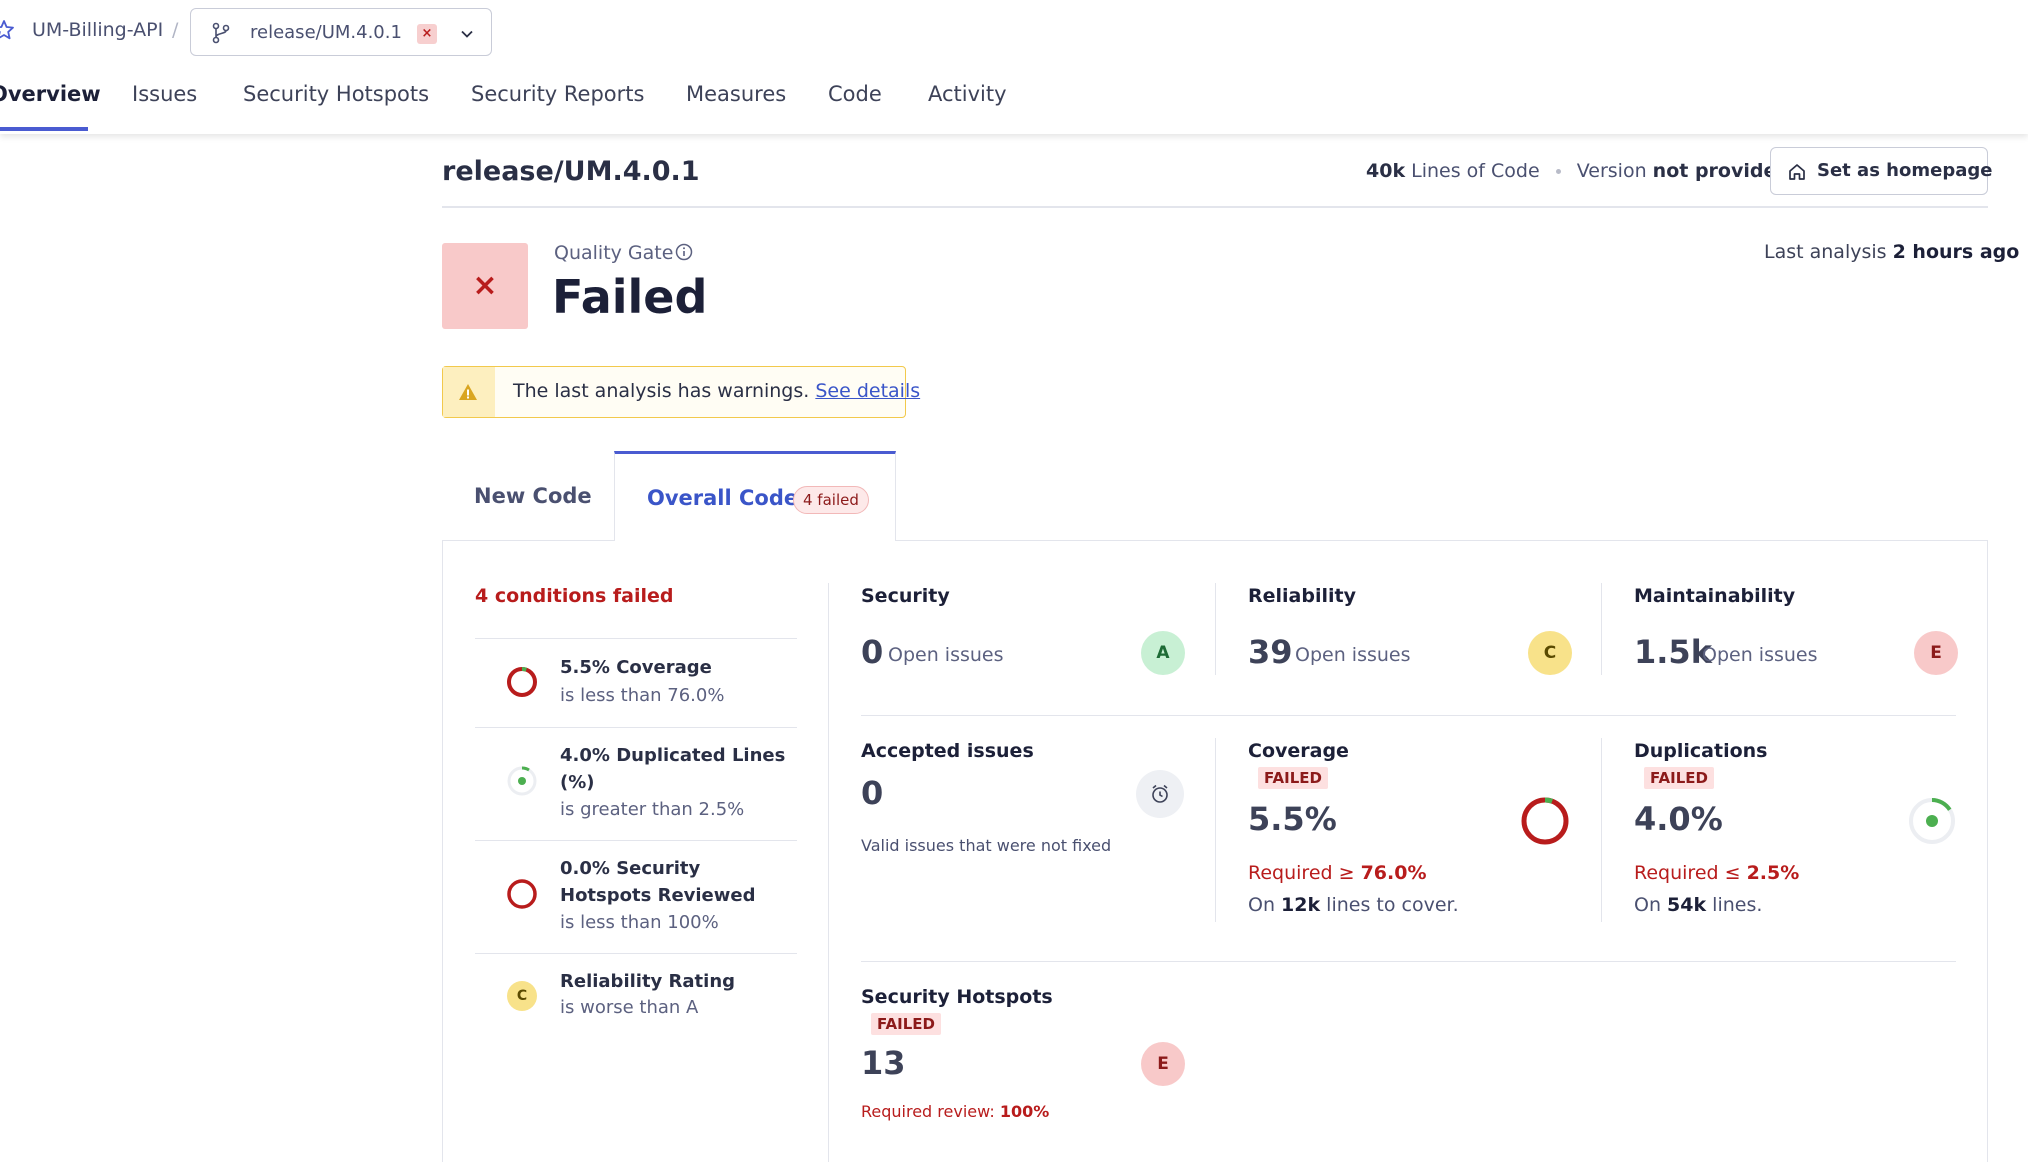 Image resolution: width=2028 pixels, height=1162 pixels. What do you see at coordinates (522, 781) in the screenshot?
I see `duplication-donut-icon` at bounding box center [522, 781].